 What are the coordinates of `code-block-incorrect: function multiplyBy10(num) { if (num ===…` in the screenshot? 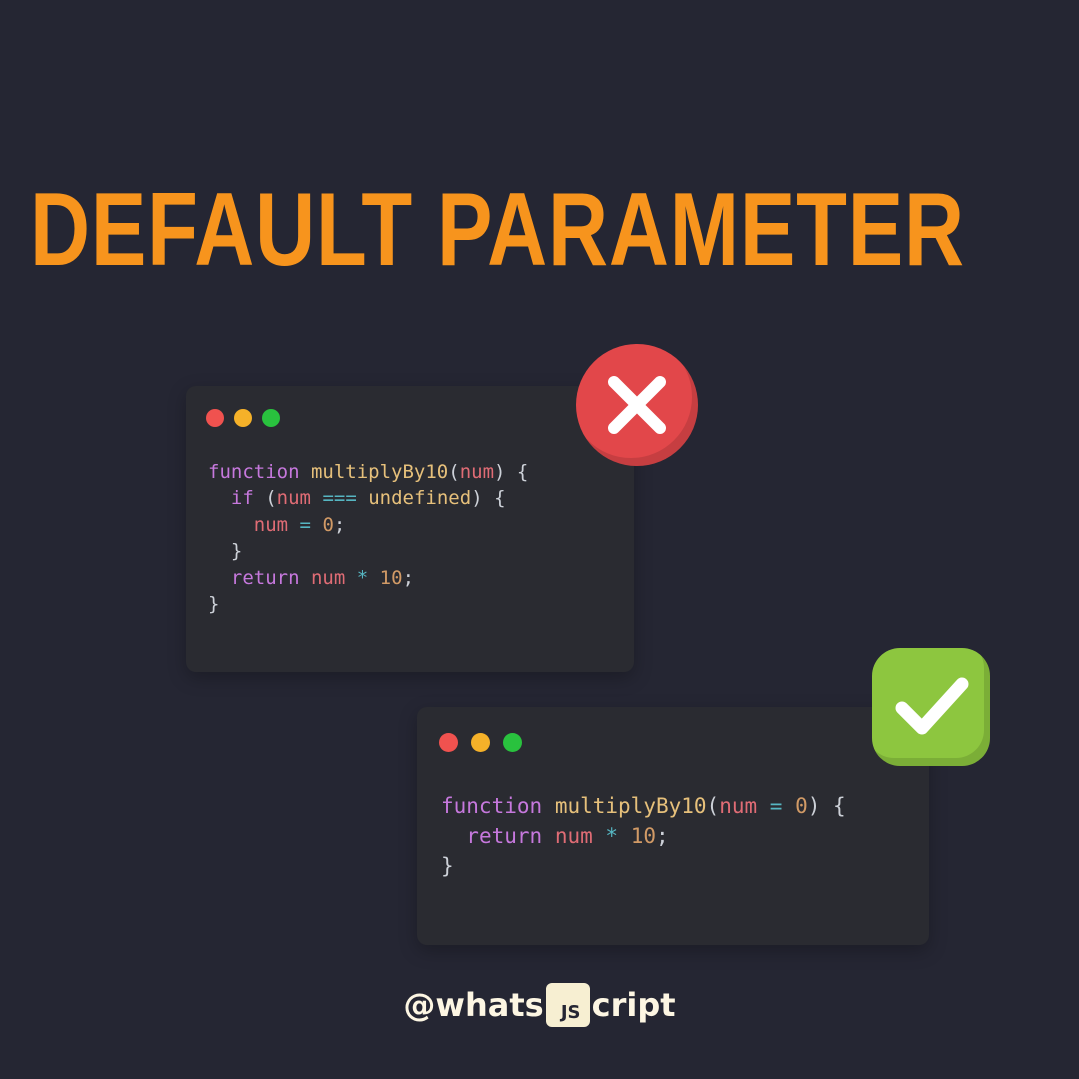 It's located at (368, 538).